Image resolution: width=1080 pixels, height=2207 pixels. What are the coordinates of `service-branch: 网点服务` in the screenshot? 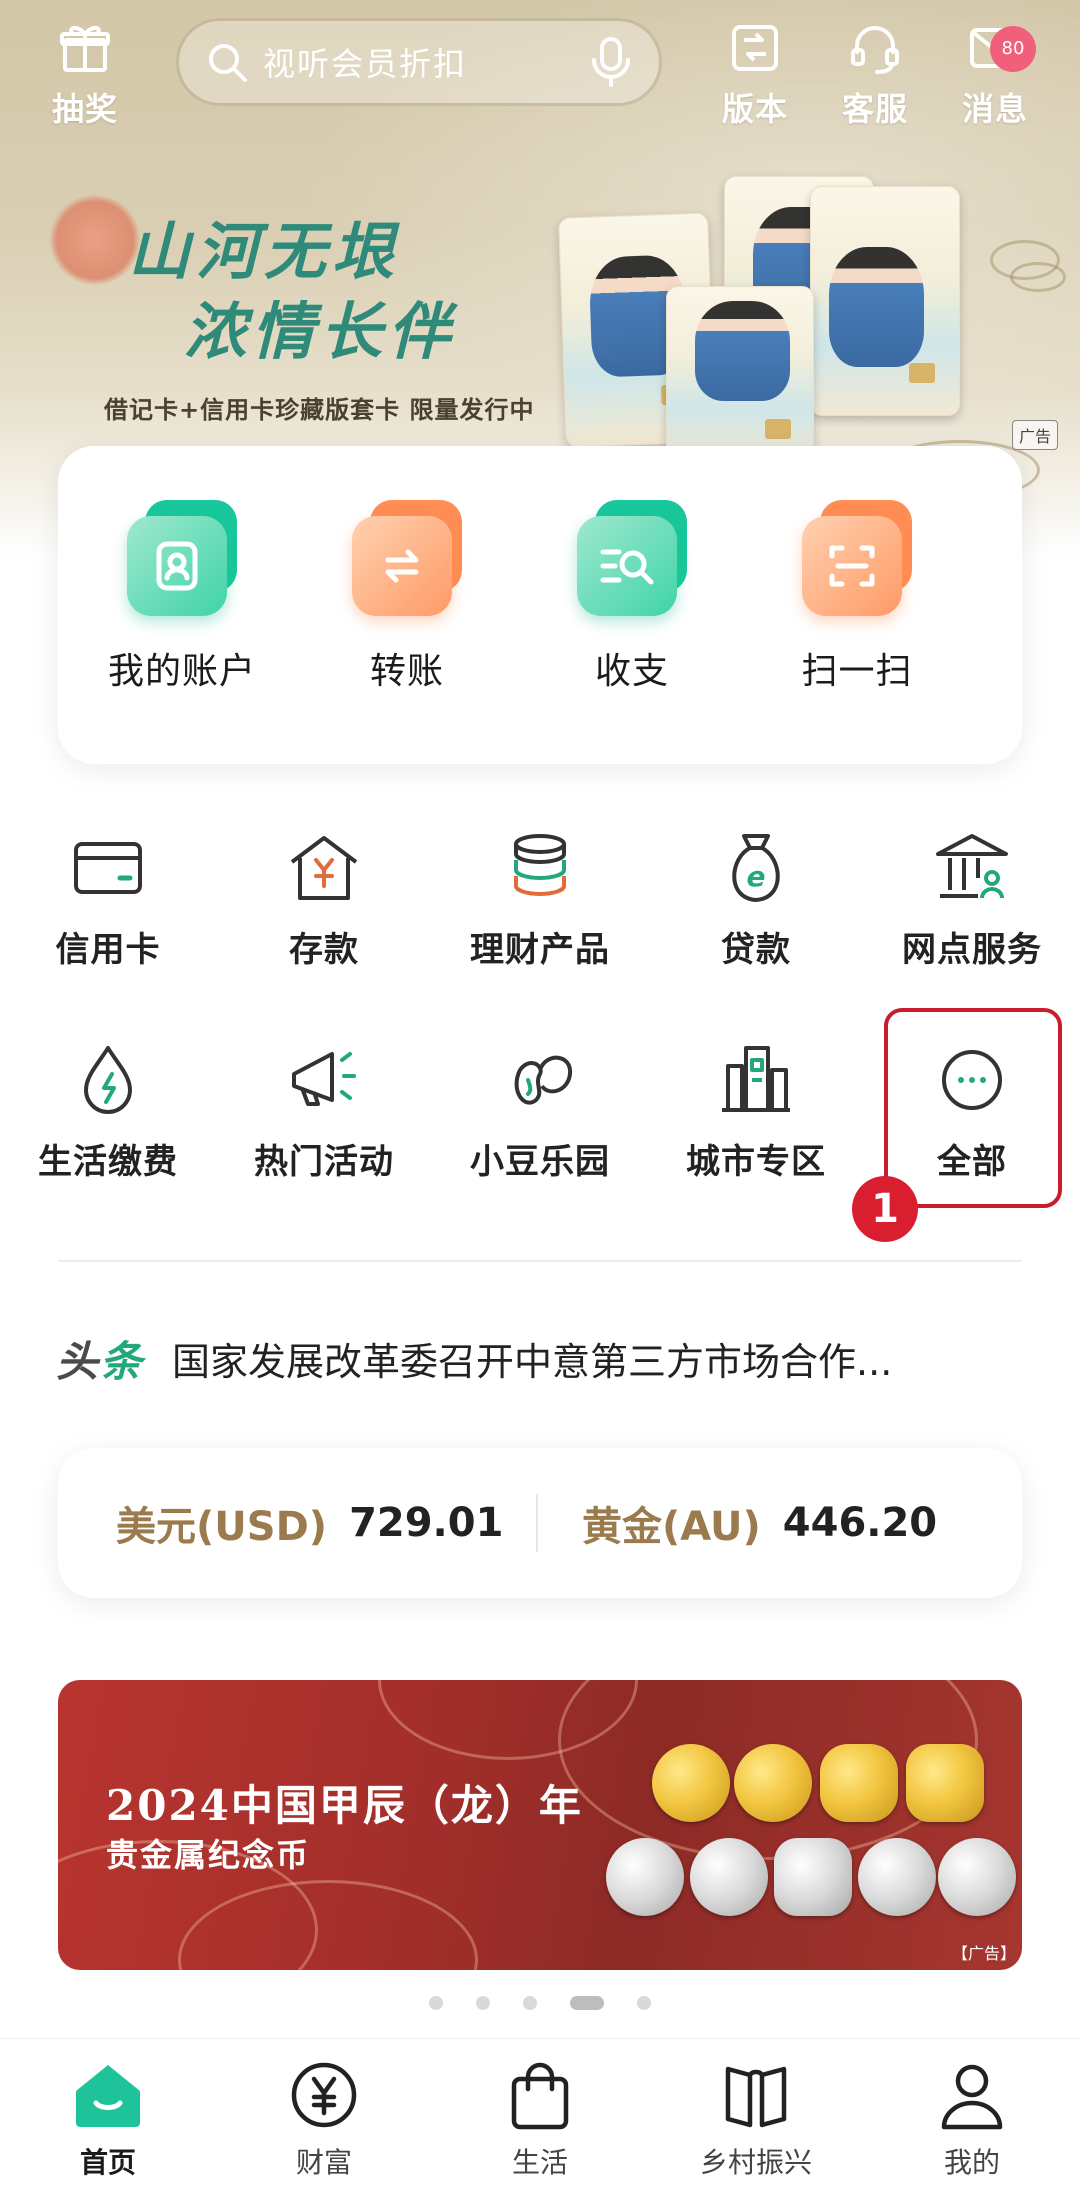 It's located at (972, 899).